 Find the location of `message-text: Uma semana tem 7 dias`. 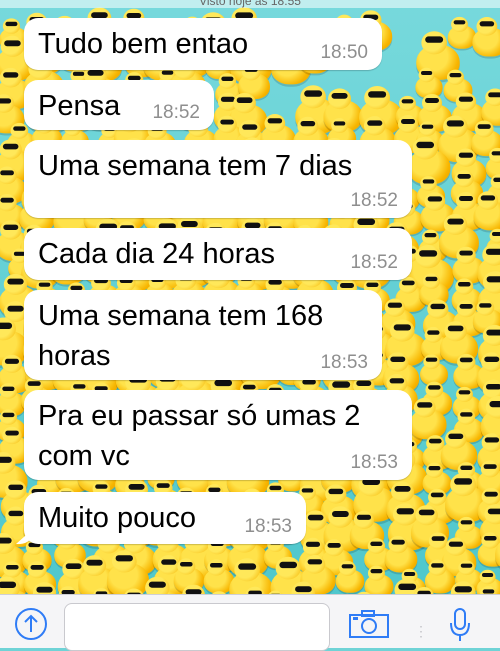

message-text: Uma semana tem 7 dias is located at coordinates (219, 166).